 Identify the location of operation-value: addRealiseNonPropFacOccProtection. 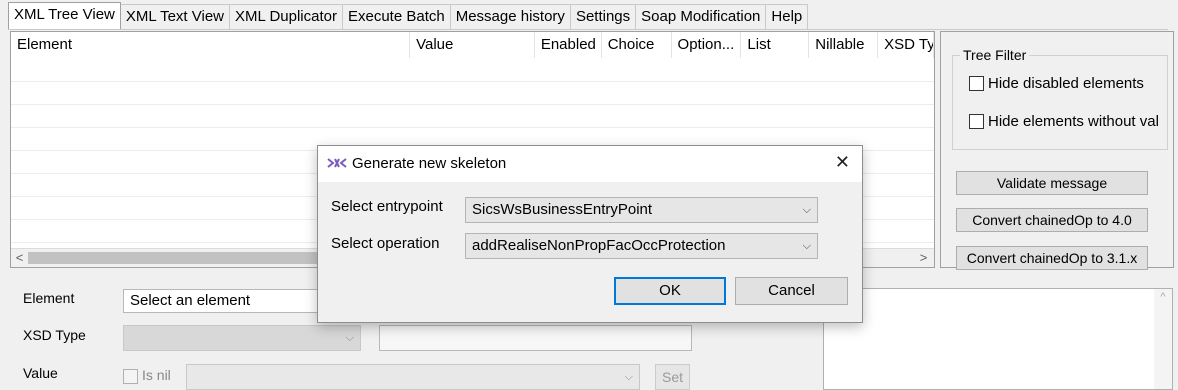
(599, 245).